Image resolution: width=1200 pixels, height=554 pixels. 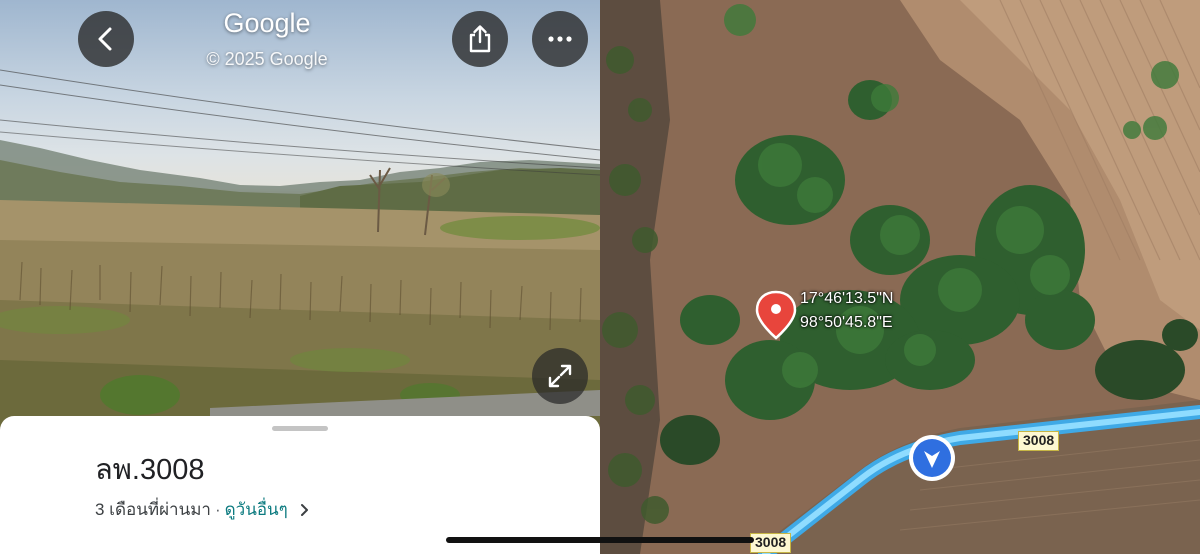 I want to click on place-title: ลพ.3008, so click(x=150, y=470).